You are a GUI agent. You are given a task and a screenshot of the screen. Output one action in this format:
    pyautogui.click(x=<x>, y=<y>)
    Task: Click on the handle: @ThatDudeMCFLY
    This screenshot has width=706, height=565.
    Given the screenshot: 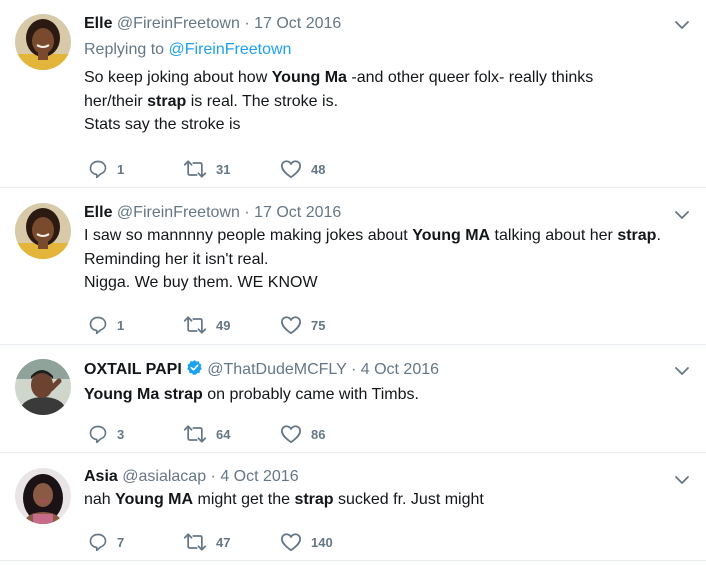 What is the action you would take?
    pyautogui.click(x=276, y=369)
    